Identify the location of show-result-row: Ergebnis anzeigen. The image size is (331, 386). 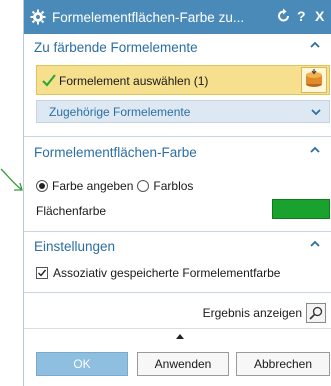
(264, 313).